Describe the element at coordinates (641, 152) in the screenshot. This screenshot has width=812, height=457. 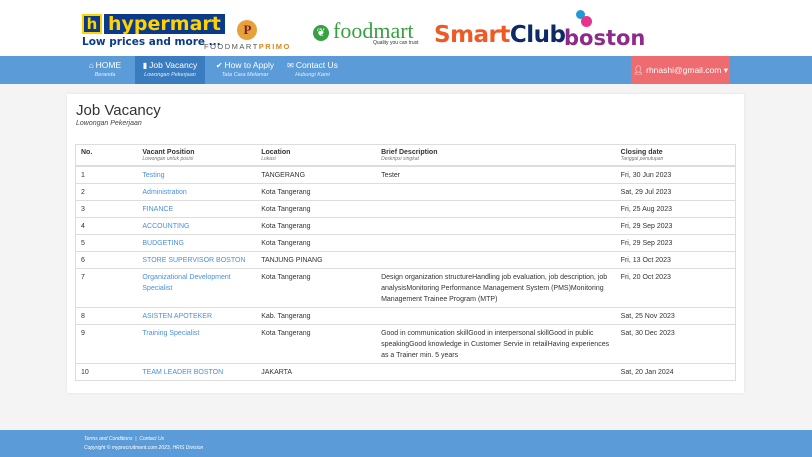
I see `header-closing-label: Closing date` at that location.